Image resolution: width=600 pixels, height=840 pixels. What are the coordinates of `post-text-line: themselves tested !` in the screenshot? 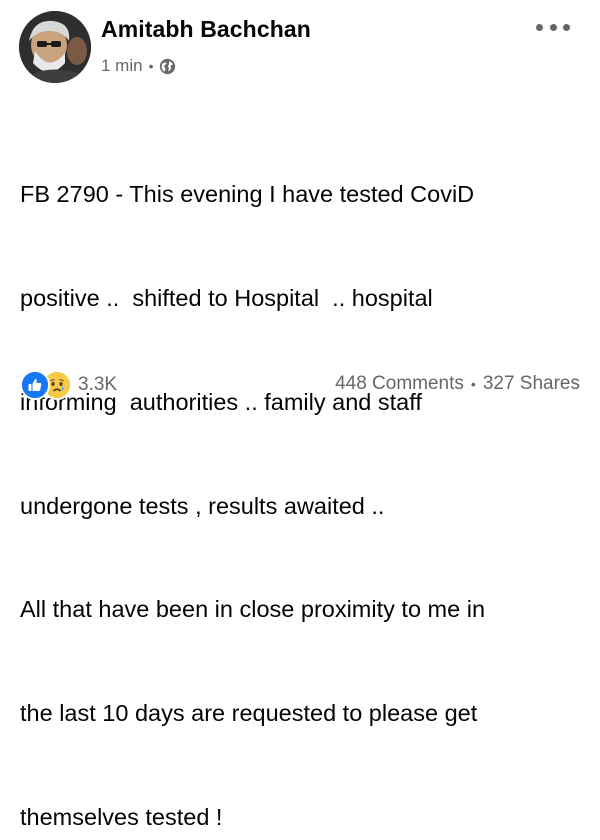 It's located at (121, 816).